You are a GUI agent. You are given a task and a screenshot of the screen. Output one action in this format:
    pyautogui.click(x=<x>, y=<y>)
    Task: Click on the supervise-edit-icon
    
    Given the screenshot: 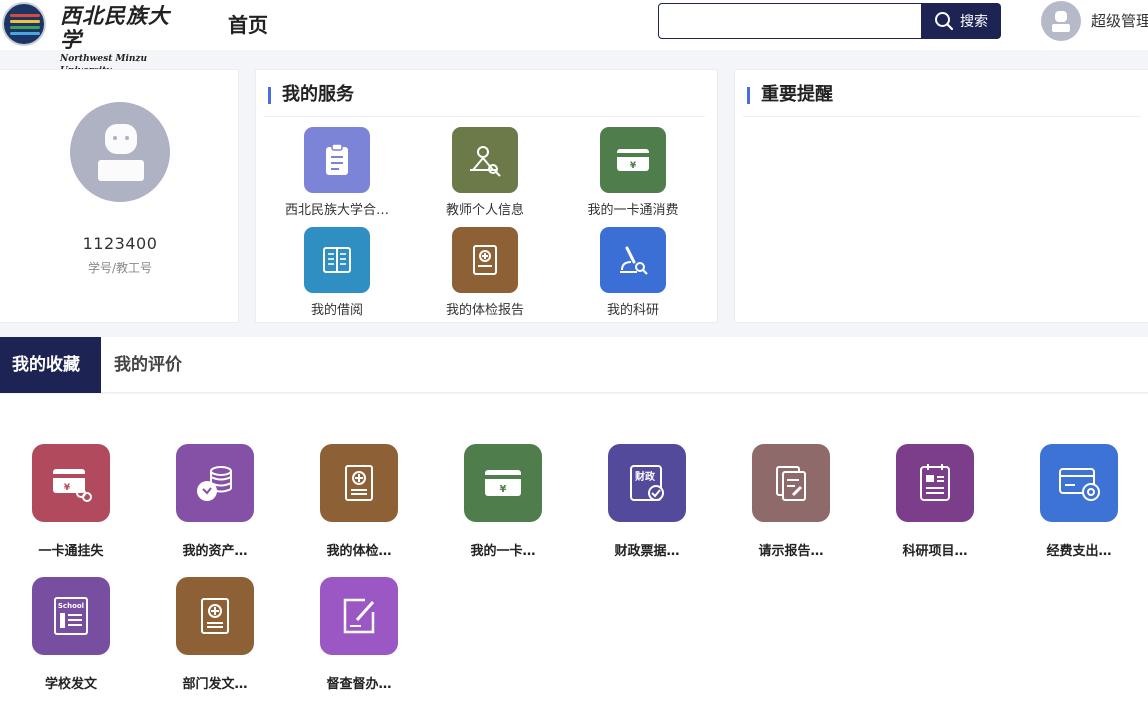 What is the action you would take?
    pyautogui.click(x=359, y=616)
    